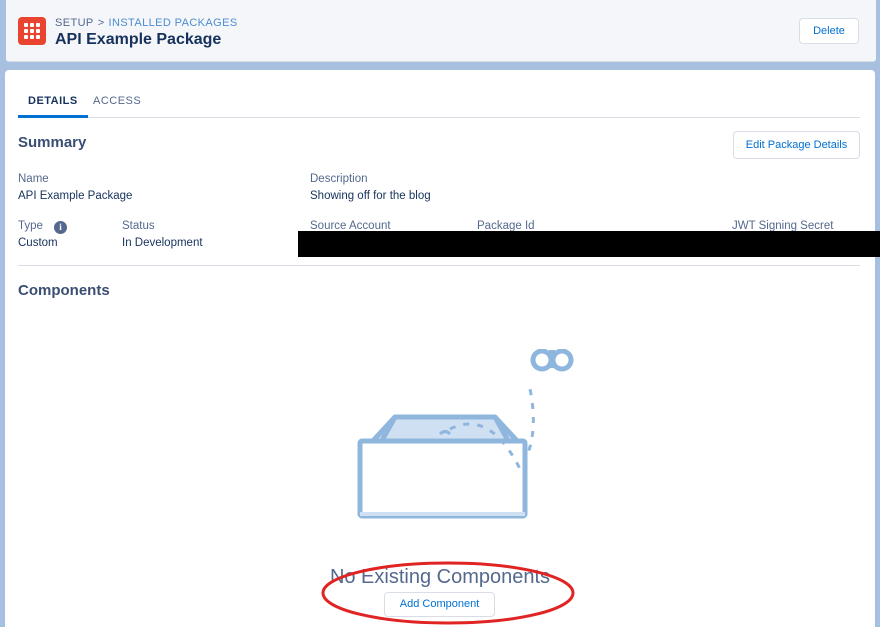  Describe the element at coordinates (74, 23) in the screenshot. I see `breadcrumb-setup: SETUP` at that location.